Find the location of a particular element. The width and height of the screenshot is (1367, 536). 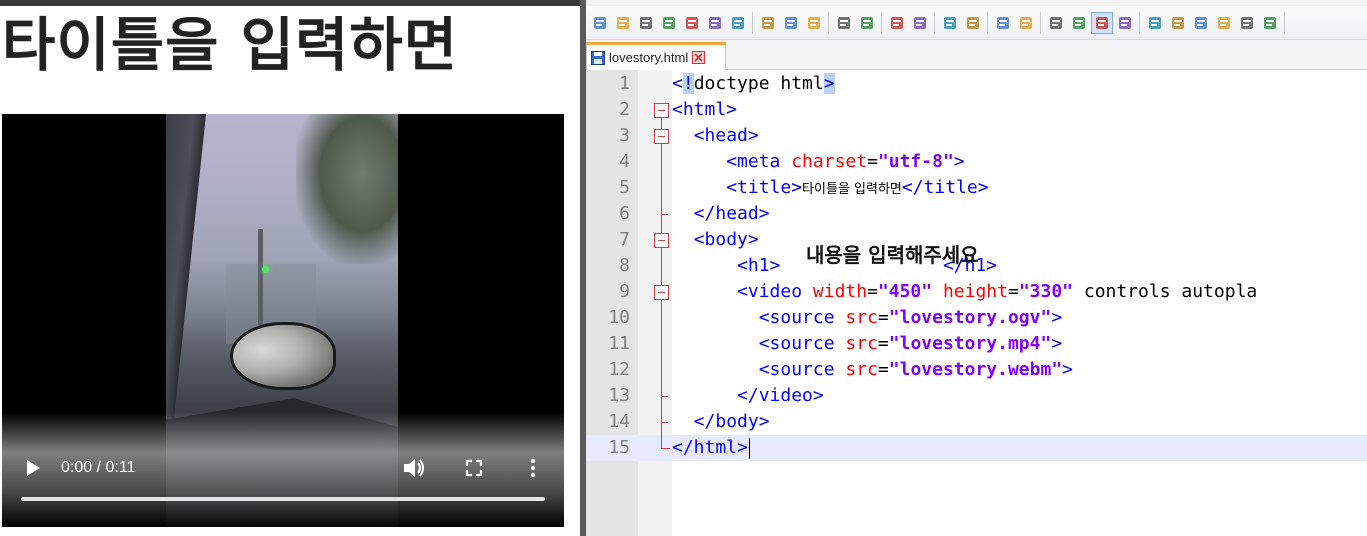

show-all-chars-icon-glyph is located at coordinates (1078, 22).